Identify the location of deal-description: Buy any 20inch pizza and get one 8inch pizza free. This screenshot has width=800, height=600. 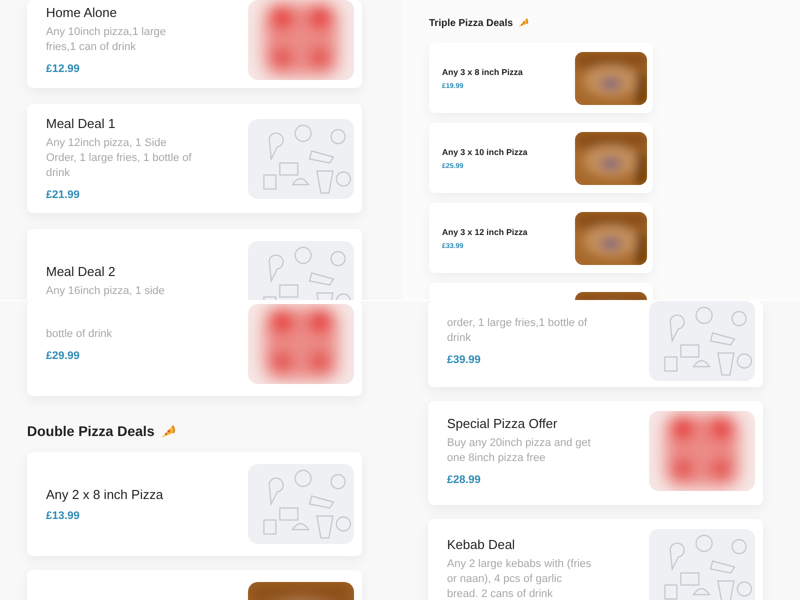
(519, 451).